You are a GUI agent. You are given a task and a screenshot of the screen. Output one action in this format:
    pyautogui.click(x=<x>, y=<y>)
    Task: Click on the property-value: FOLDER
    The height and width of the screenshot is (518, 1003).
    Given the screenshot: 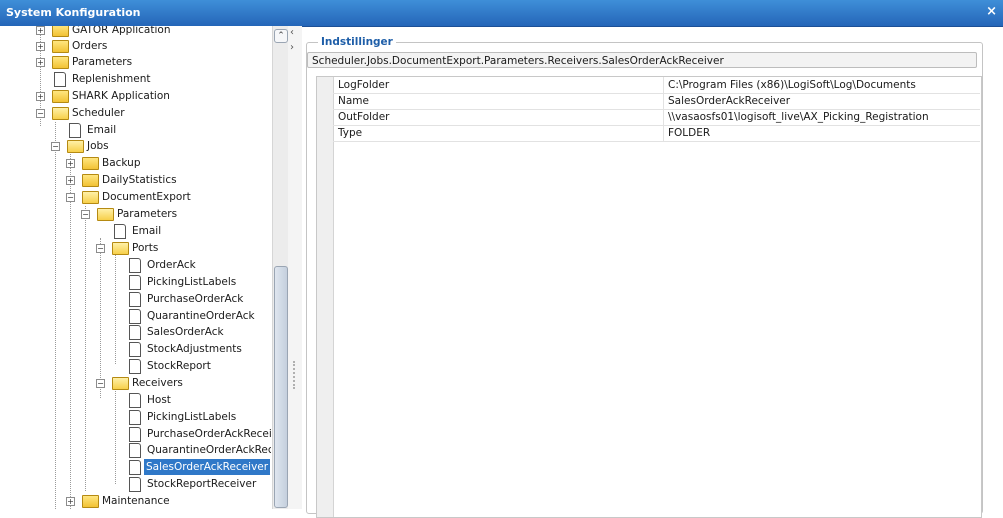 What is the action you would take?
    pyautogui.click(x=689, y=133)
    